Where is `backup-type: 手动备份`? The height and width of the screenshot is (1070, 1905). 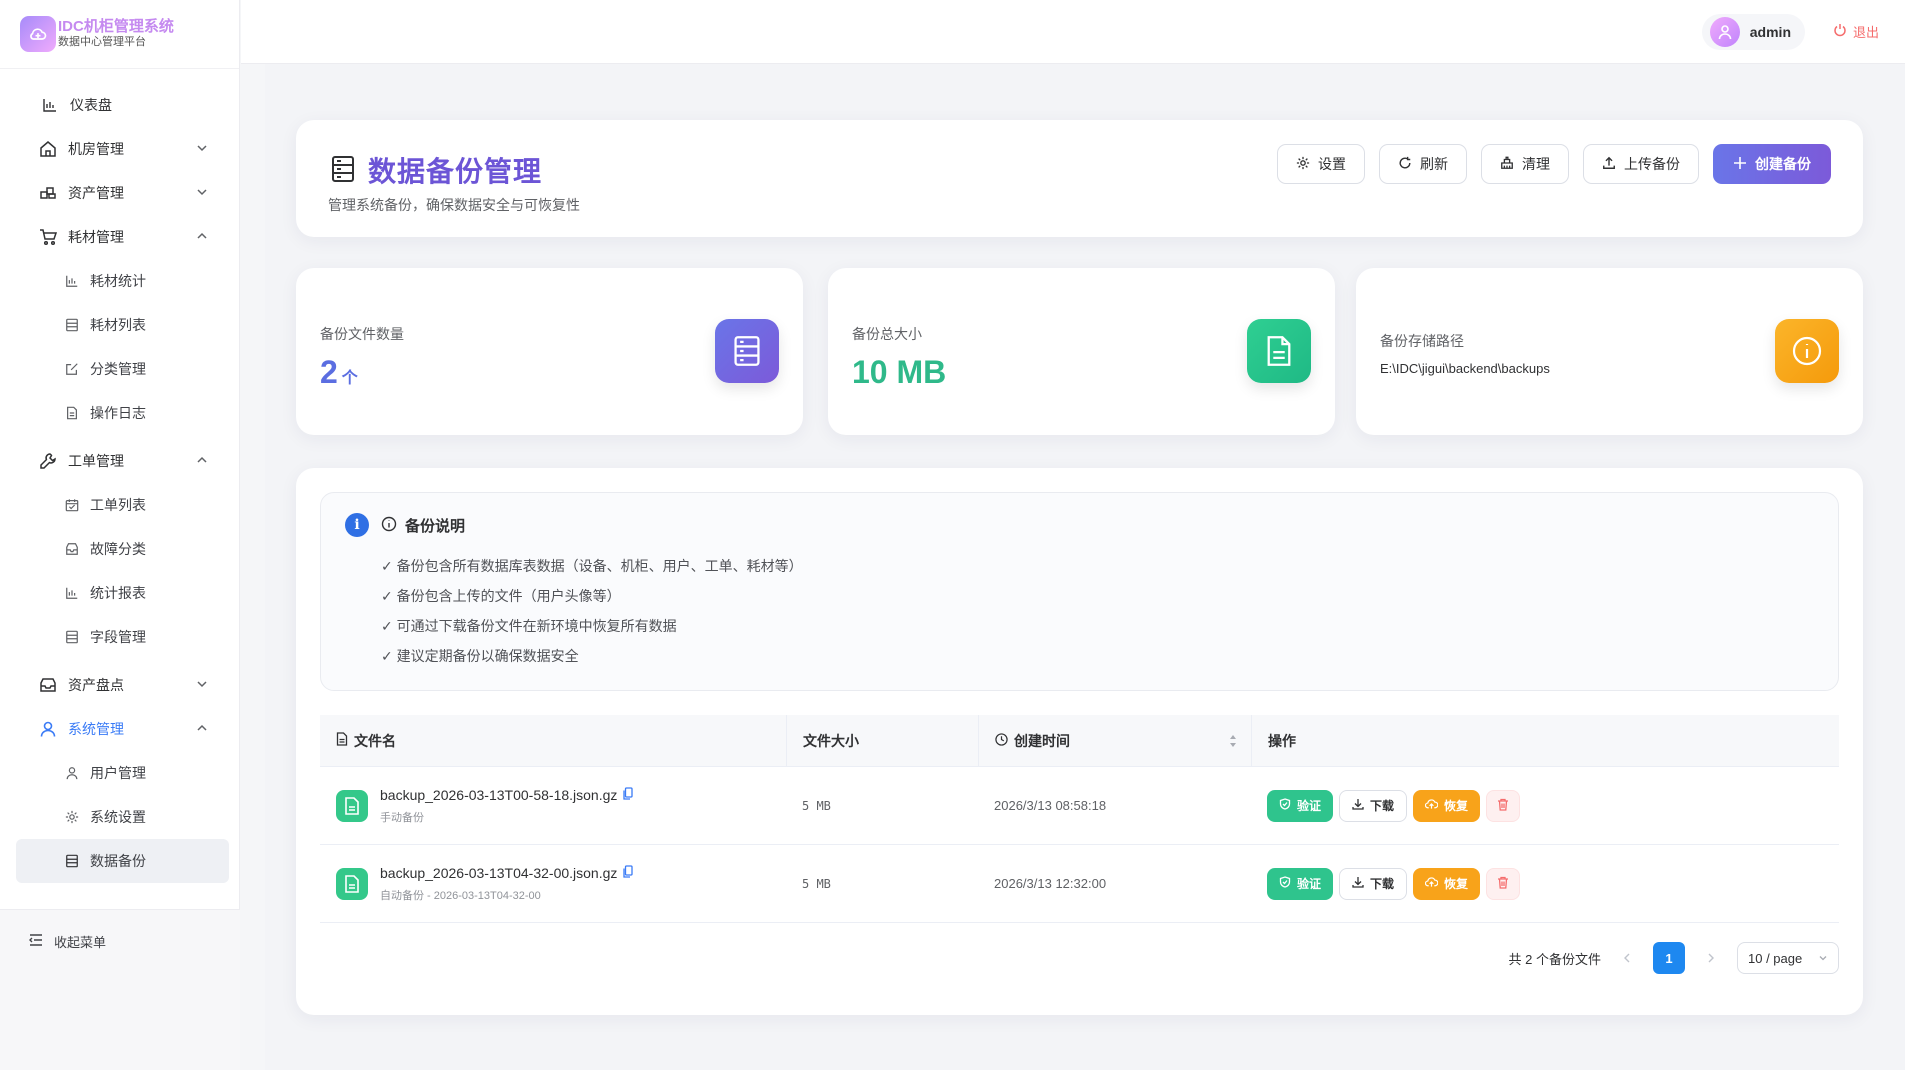
backup-type: 手动备份 is located at coordinates (402, 817).